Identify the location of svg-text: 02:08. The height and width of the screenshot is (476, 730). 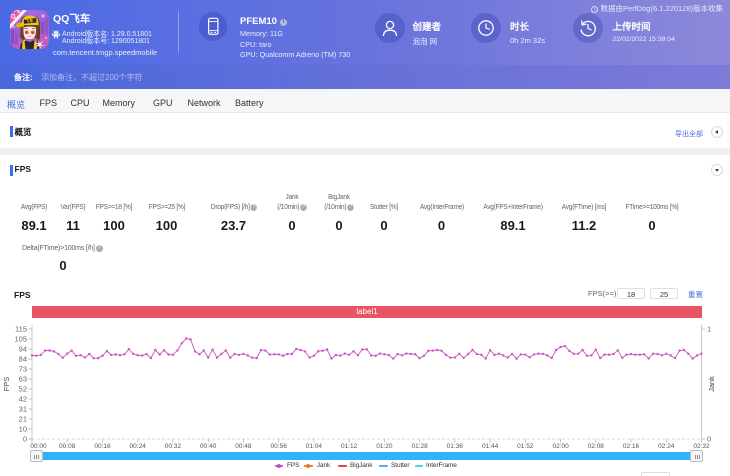
(596, 446).